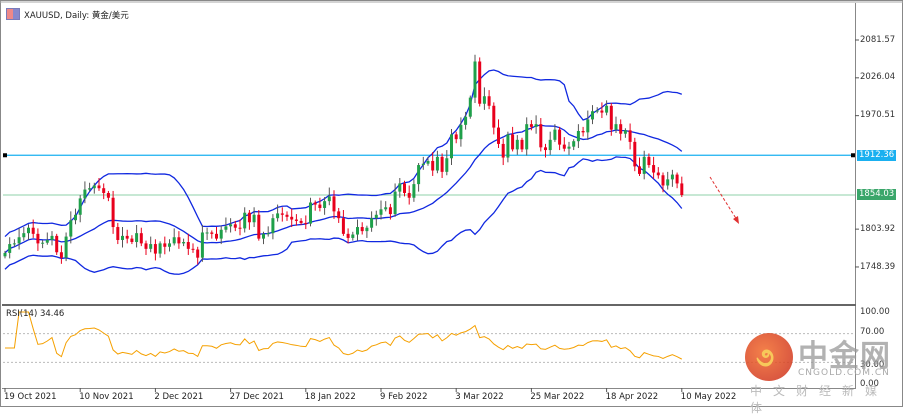  Describe the element at coordinates (404, 397) in the screenshot. I see `time-axis-label: 9 Feb 2022` at that location.